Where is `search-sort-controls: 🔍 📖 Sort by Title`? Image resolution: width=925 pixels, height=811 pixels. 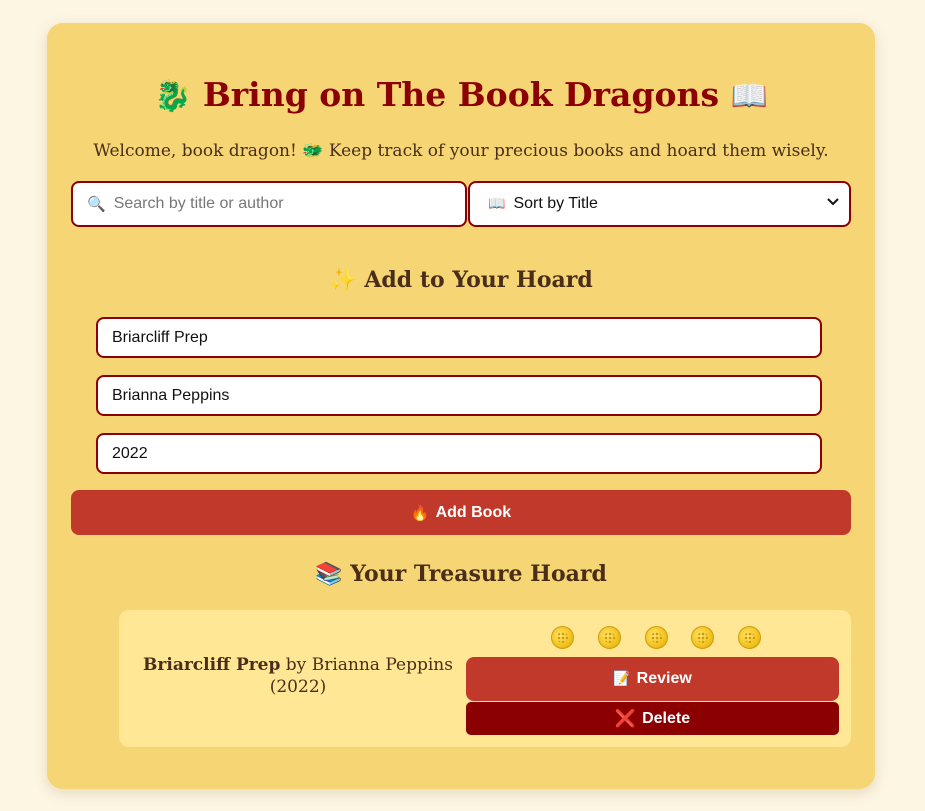 search-sort-controls: 🔍 📖 Sort by Title is located at coordinates (461, 204).